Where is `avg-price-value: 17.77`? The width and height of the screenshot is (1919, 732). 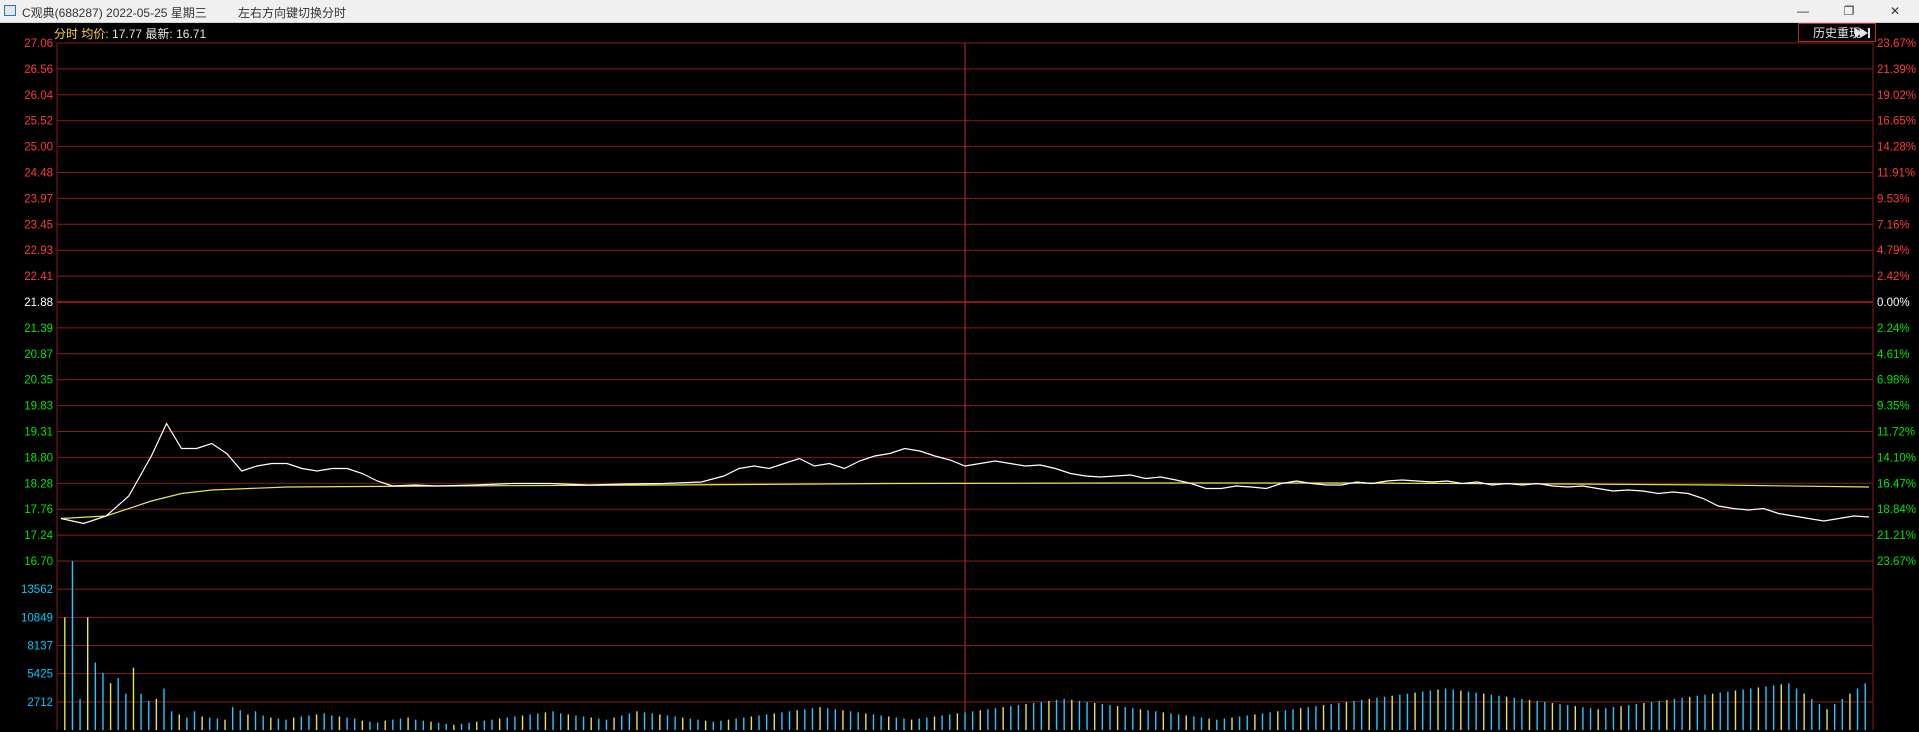
avg-price-value: 17.77 is located at coordinates (127, 34).